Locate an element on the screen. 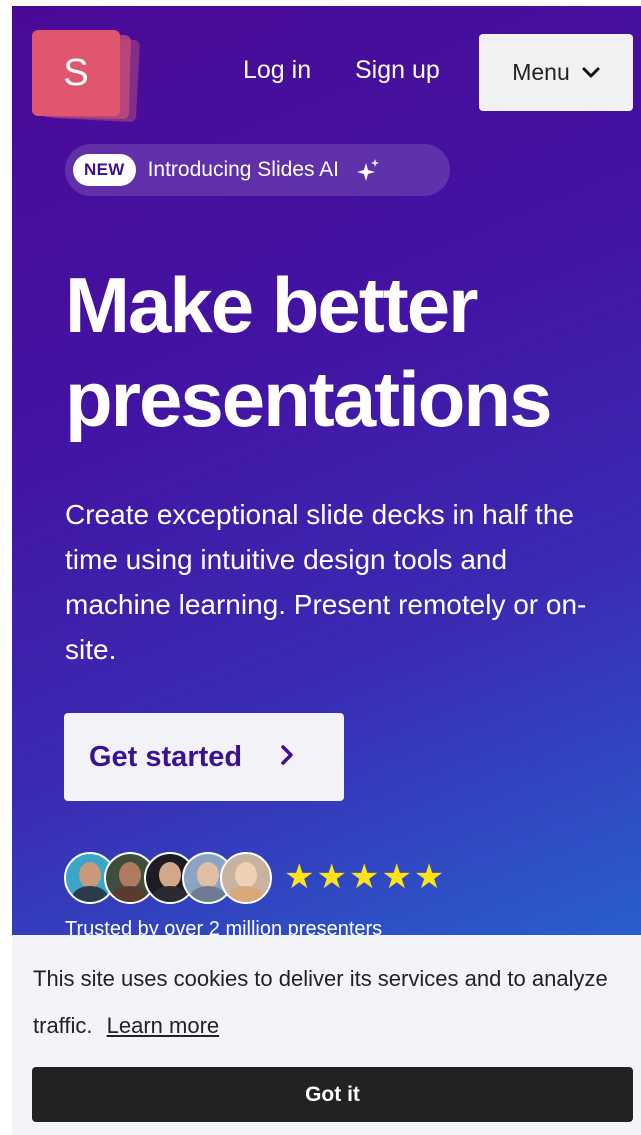 This screenshot has height=1135, width=641. login-link: Log in is located at coordinates (277, 70).